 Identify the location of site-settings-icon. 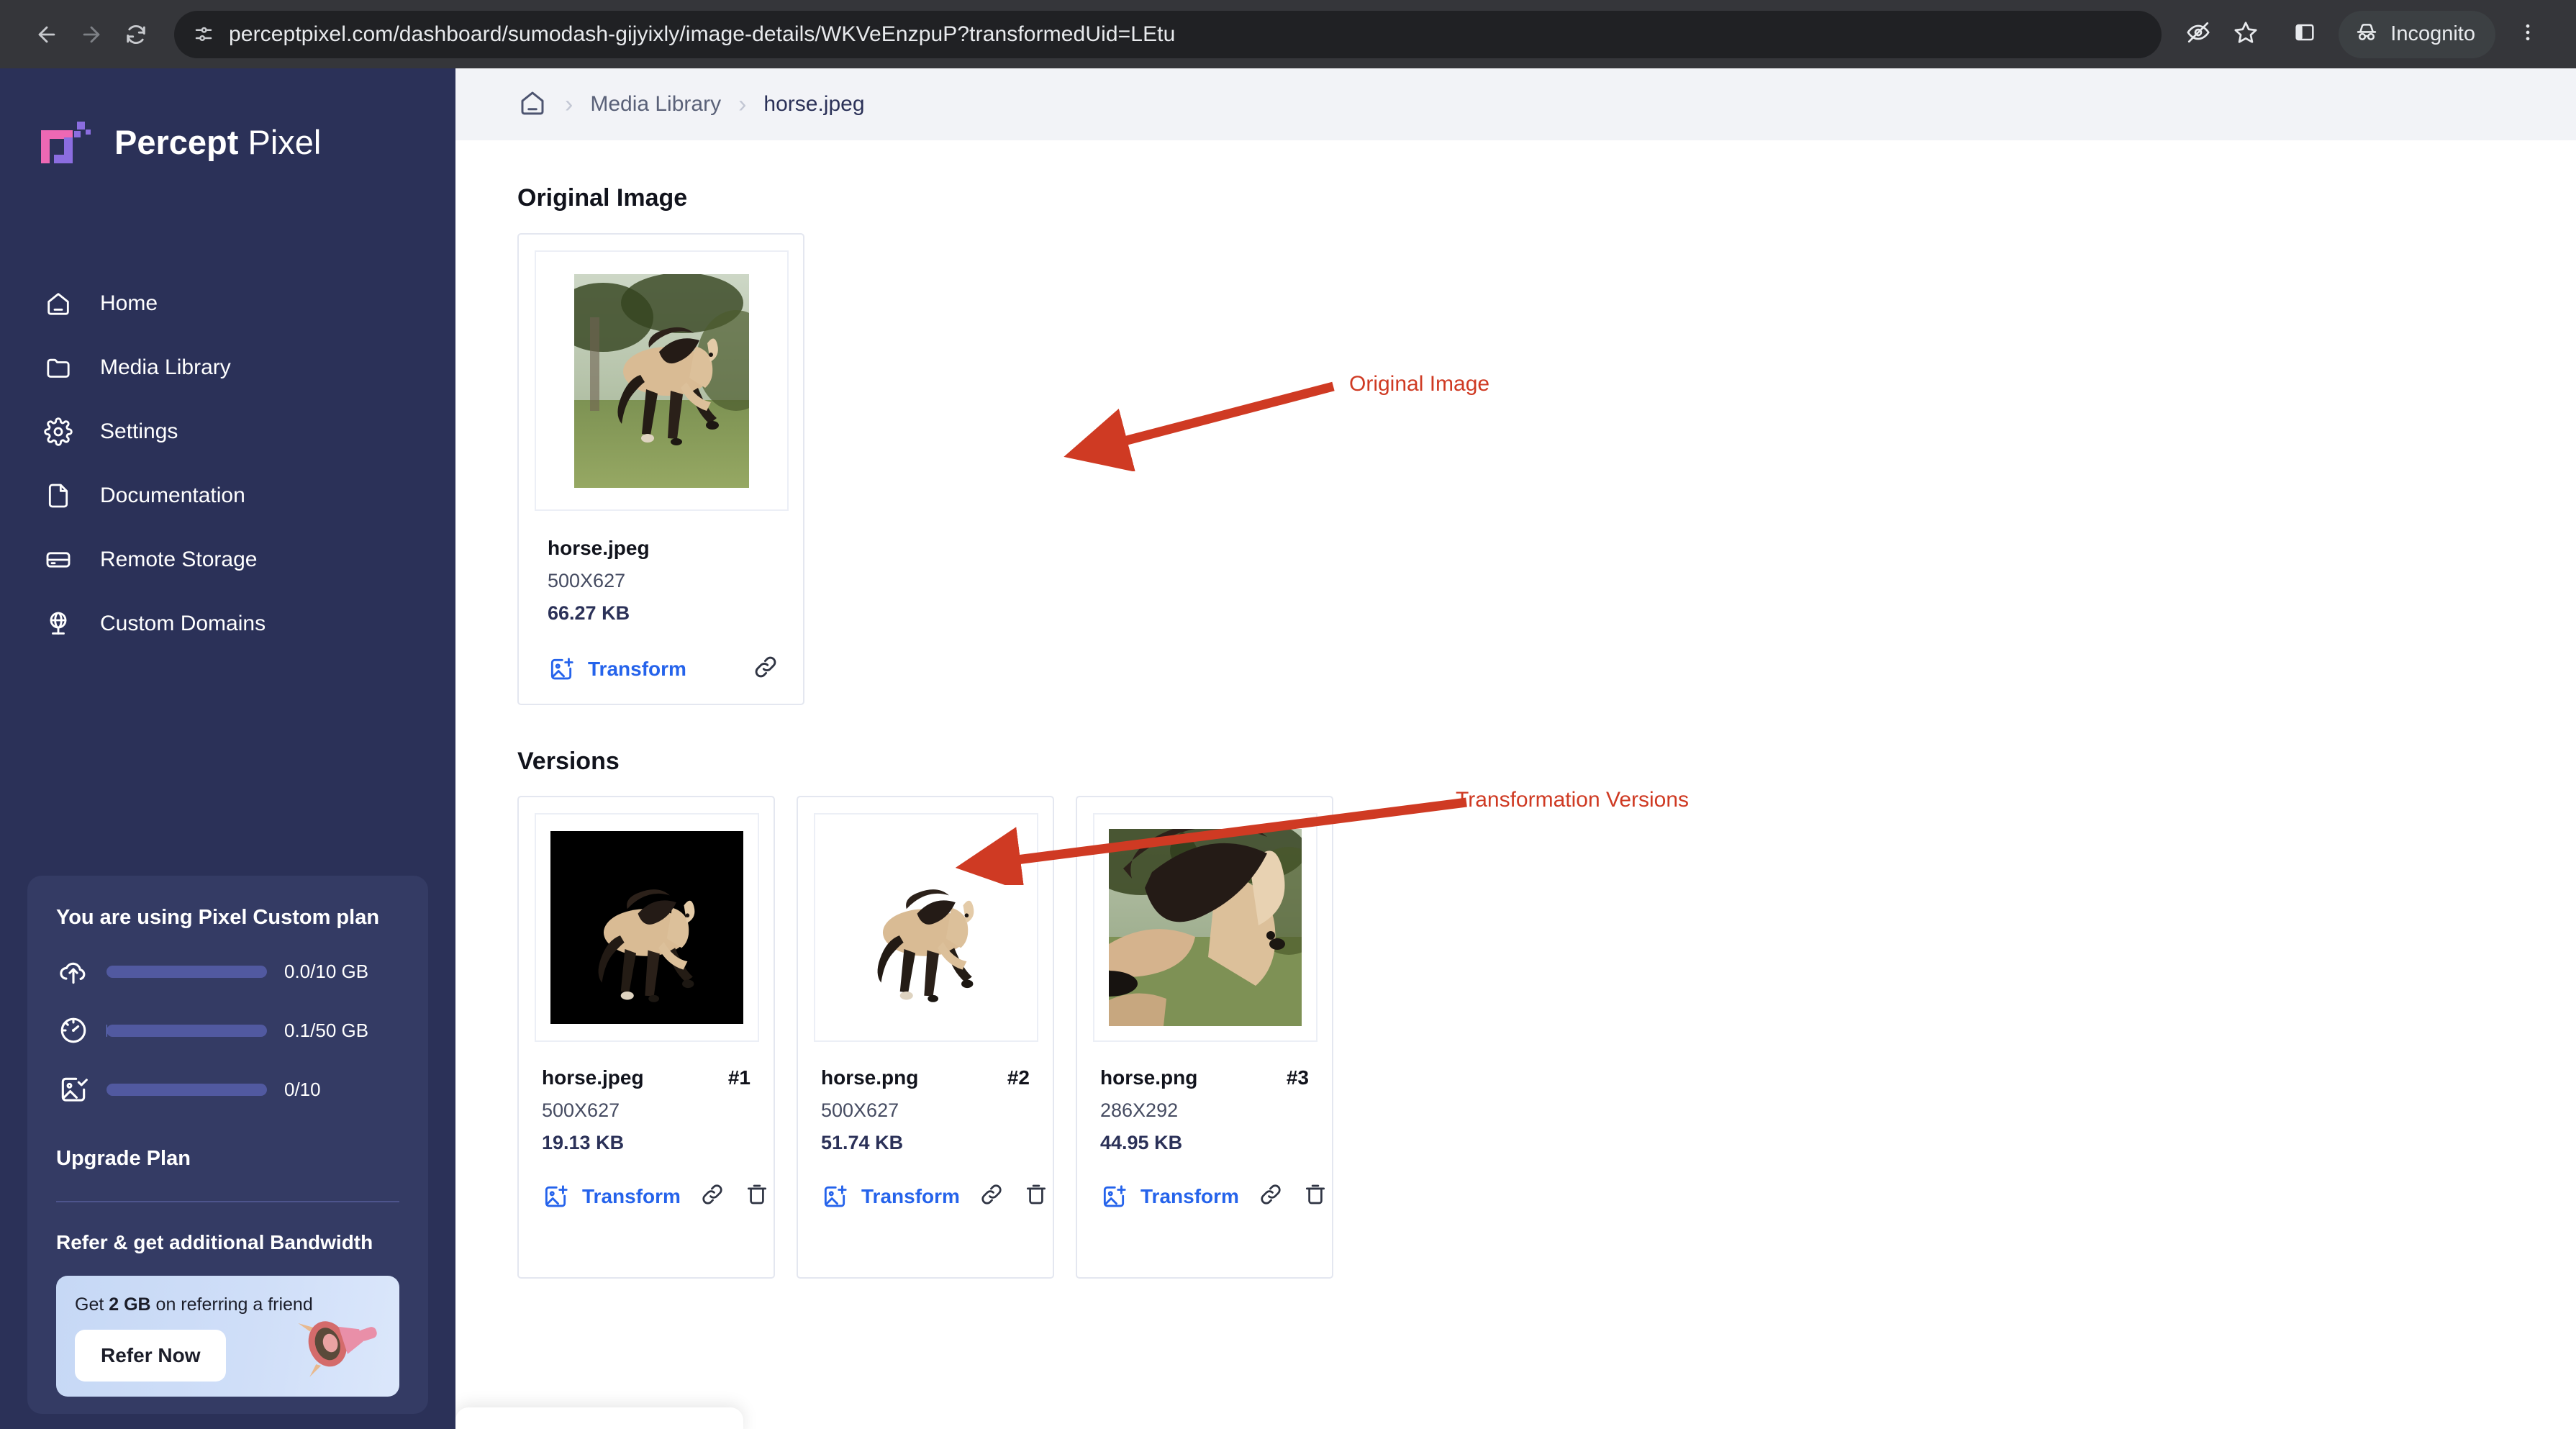
(203, 34).